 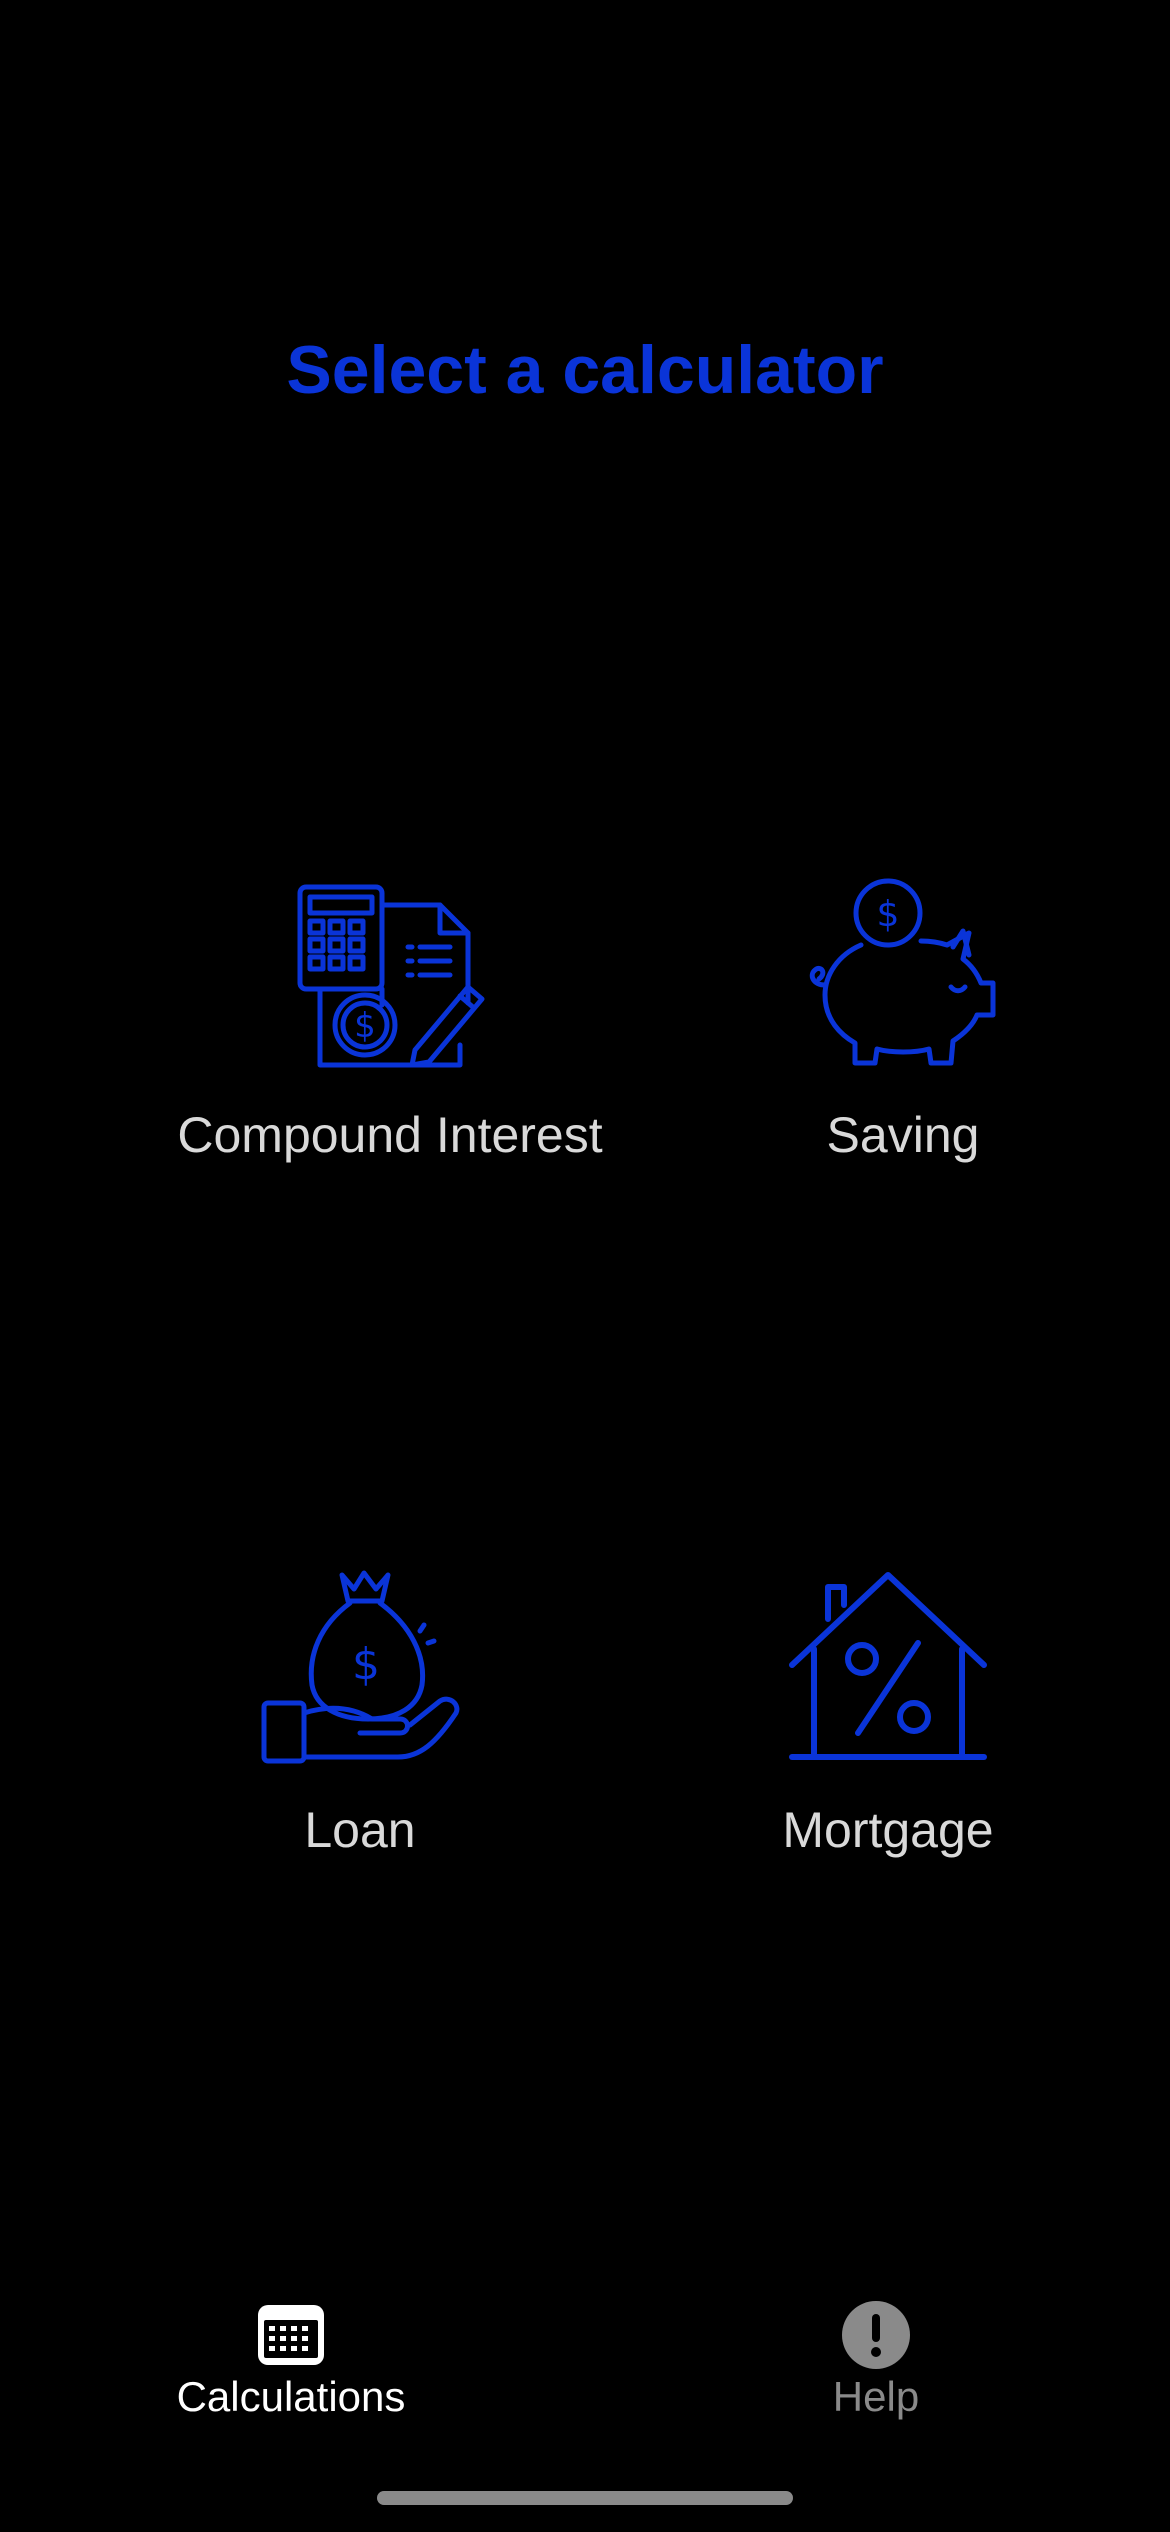 I want to click on money-bag-hand-icon: $, so click(x=360, y=1667).